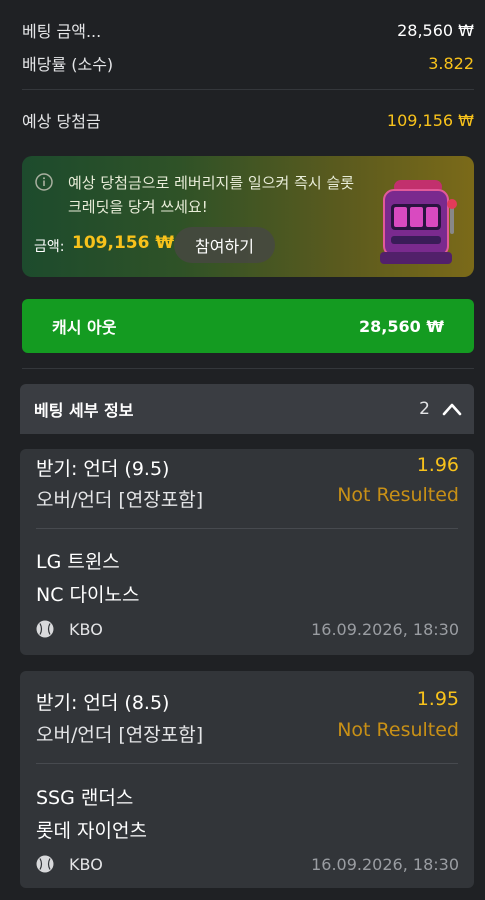 This screenshot has width=485, height=900. Describe the element at coordinates (84, 410) in the screenshot. I see `bet-details-title: 베팅 세부 정보` at that location.